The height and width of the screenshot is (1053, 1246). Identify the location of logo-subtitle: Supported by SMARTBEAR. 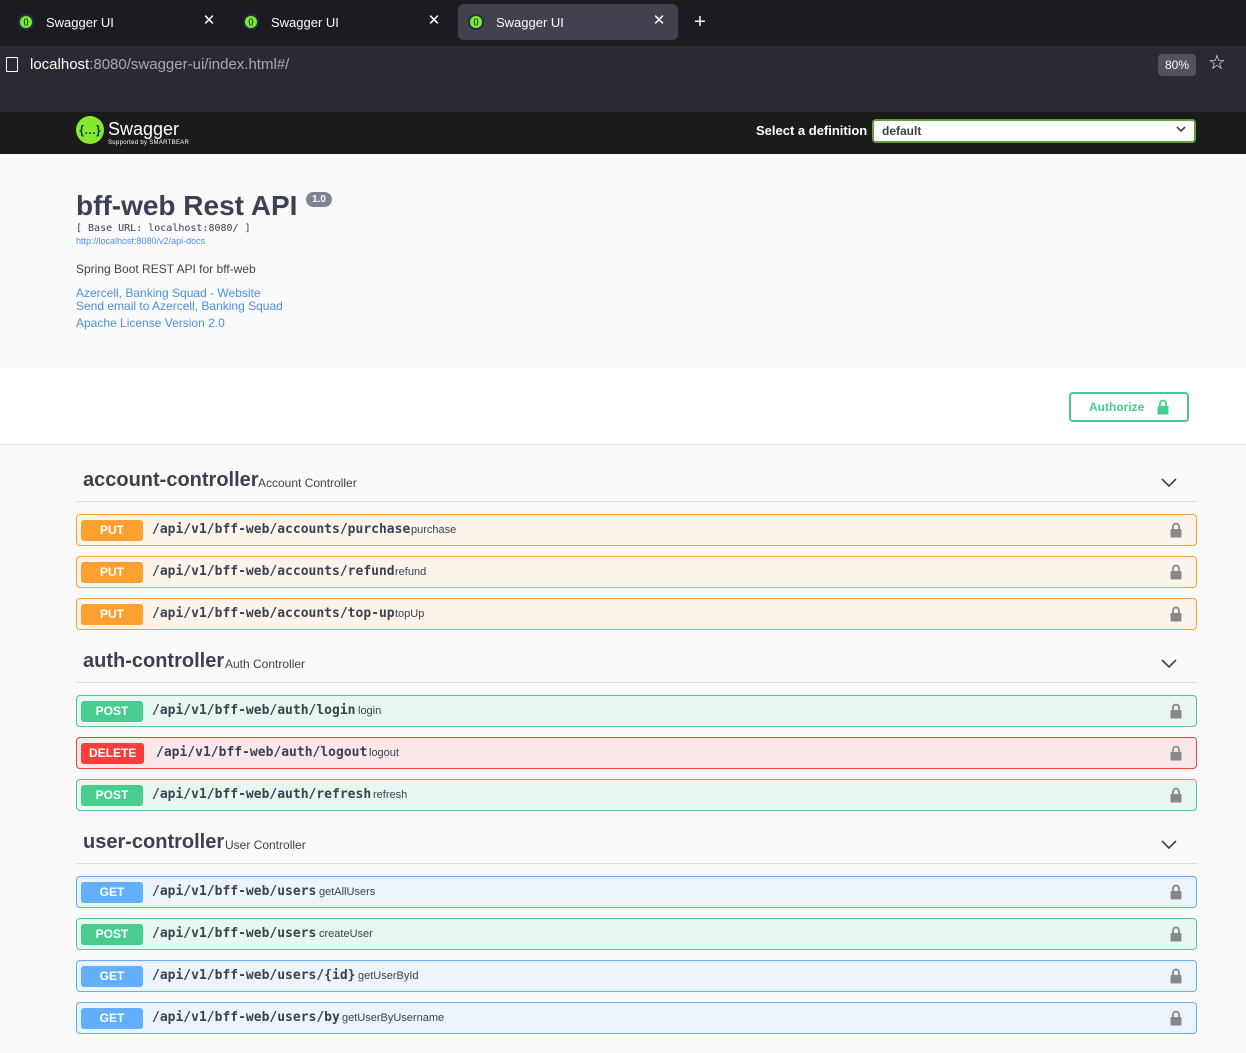
(149, 143).